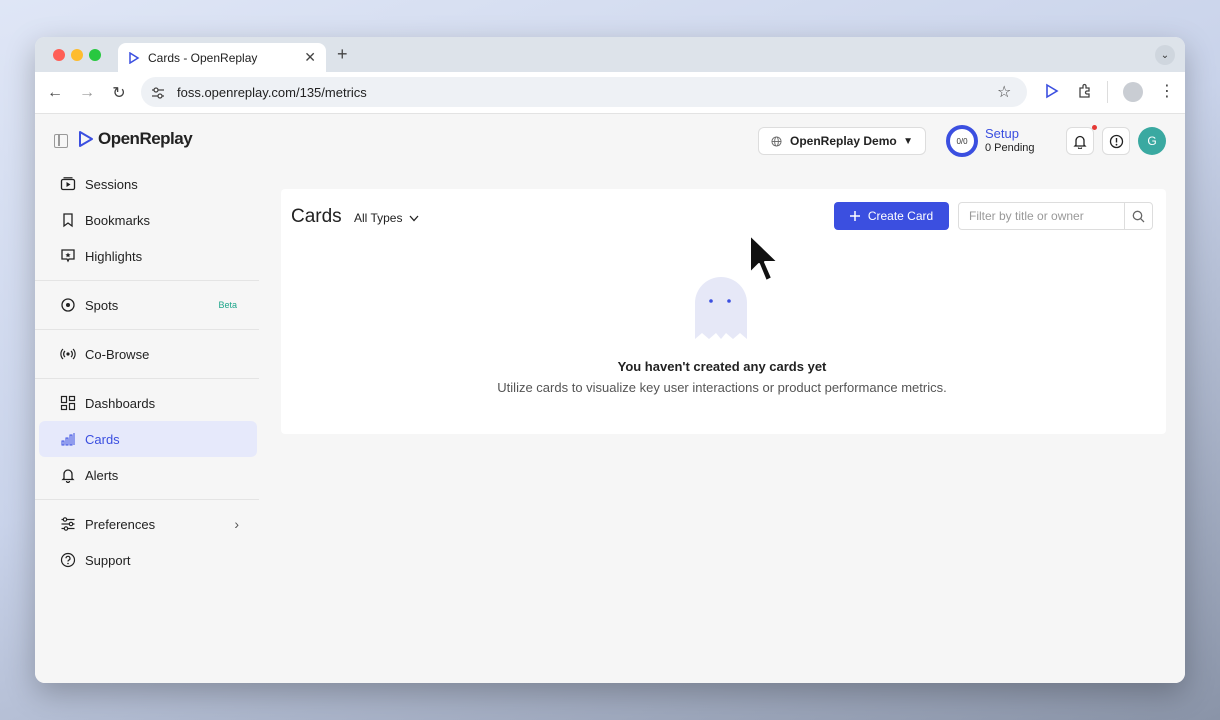 The image size is (1220, 720). Describe the element at coordinates (310, 57) in the screenshot. I see `tab-close-icon: ✕` at that location.